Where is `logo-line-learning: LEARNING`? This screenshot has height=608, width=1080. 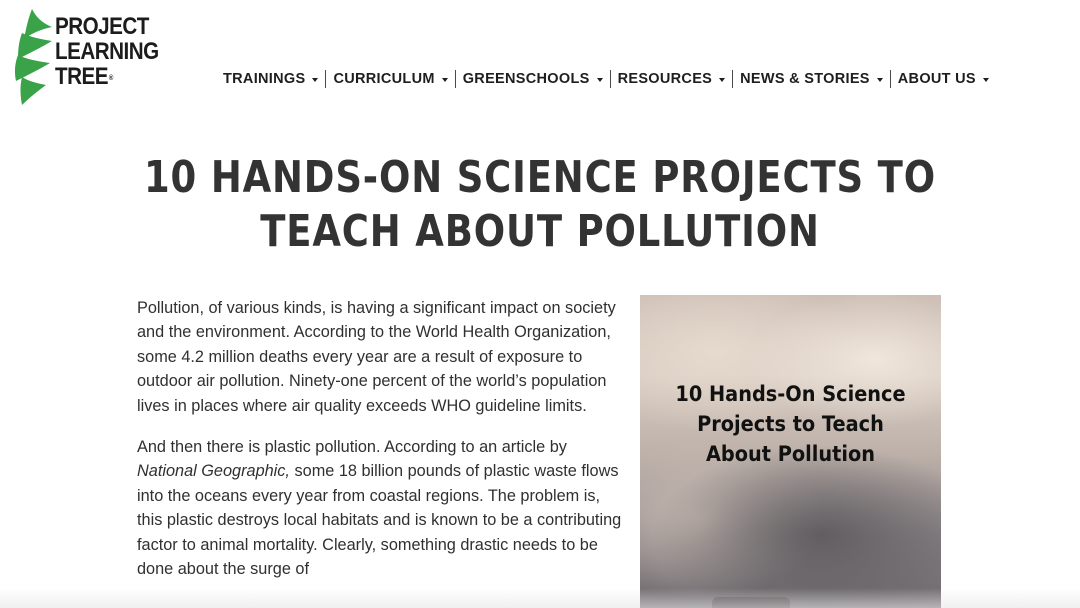 logo-line-learning: LEARNING is located at coordinates (107, 51).